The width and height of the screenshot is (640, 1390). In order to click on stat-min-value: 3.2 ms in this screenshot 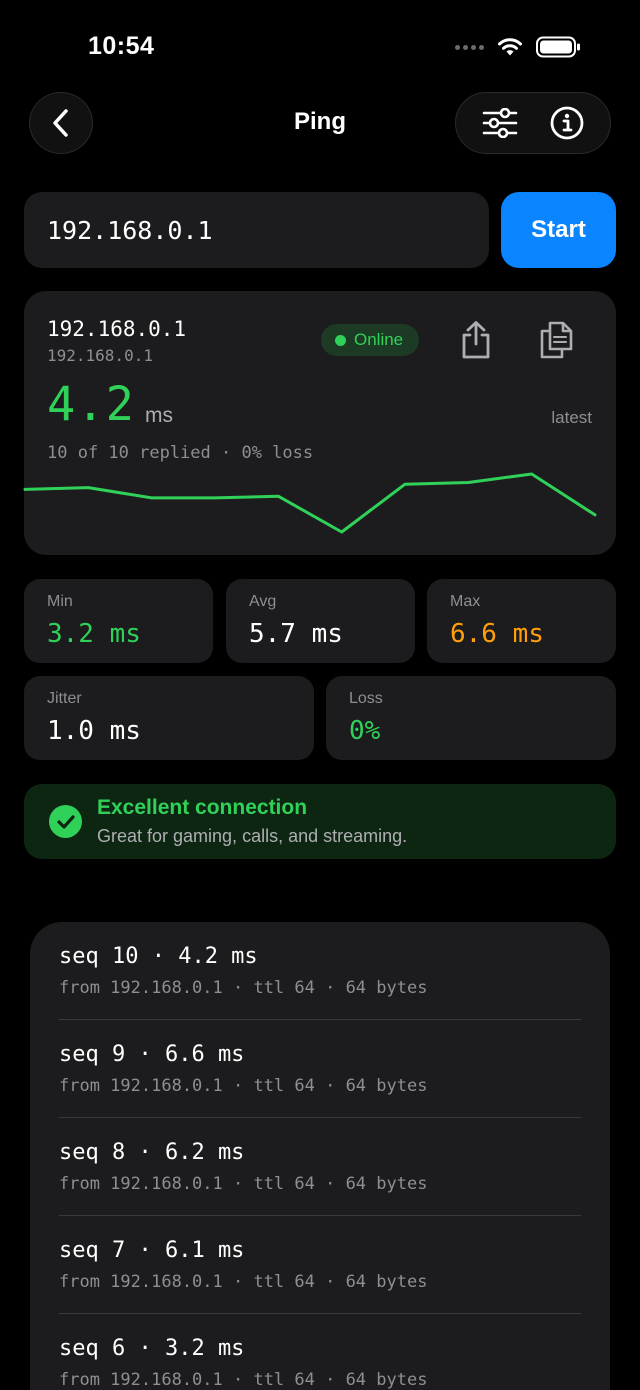, I will do `click(94, 634)`.